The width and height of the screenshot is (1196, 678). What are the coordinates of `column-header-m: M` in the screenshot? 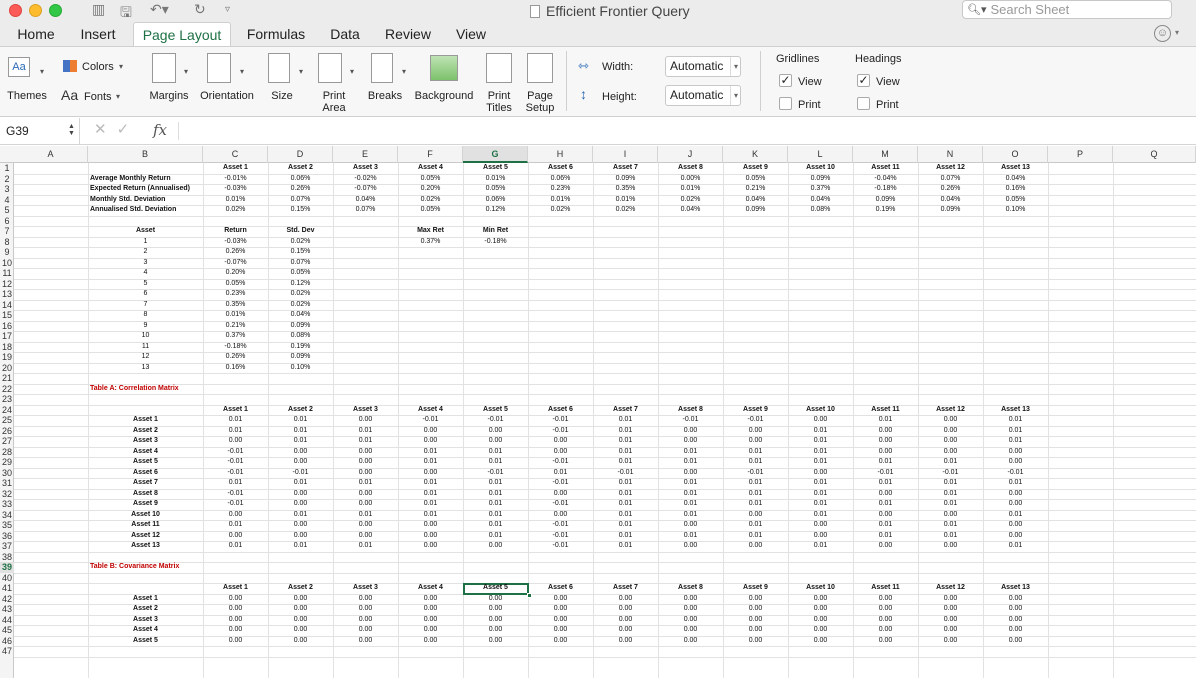 It's located at (885, 154).